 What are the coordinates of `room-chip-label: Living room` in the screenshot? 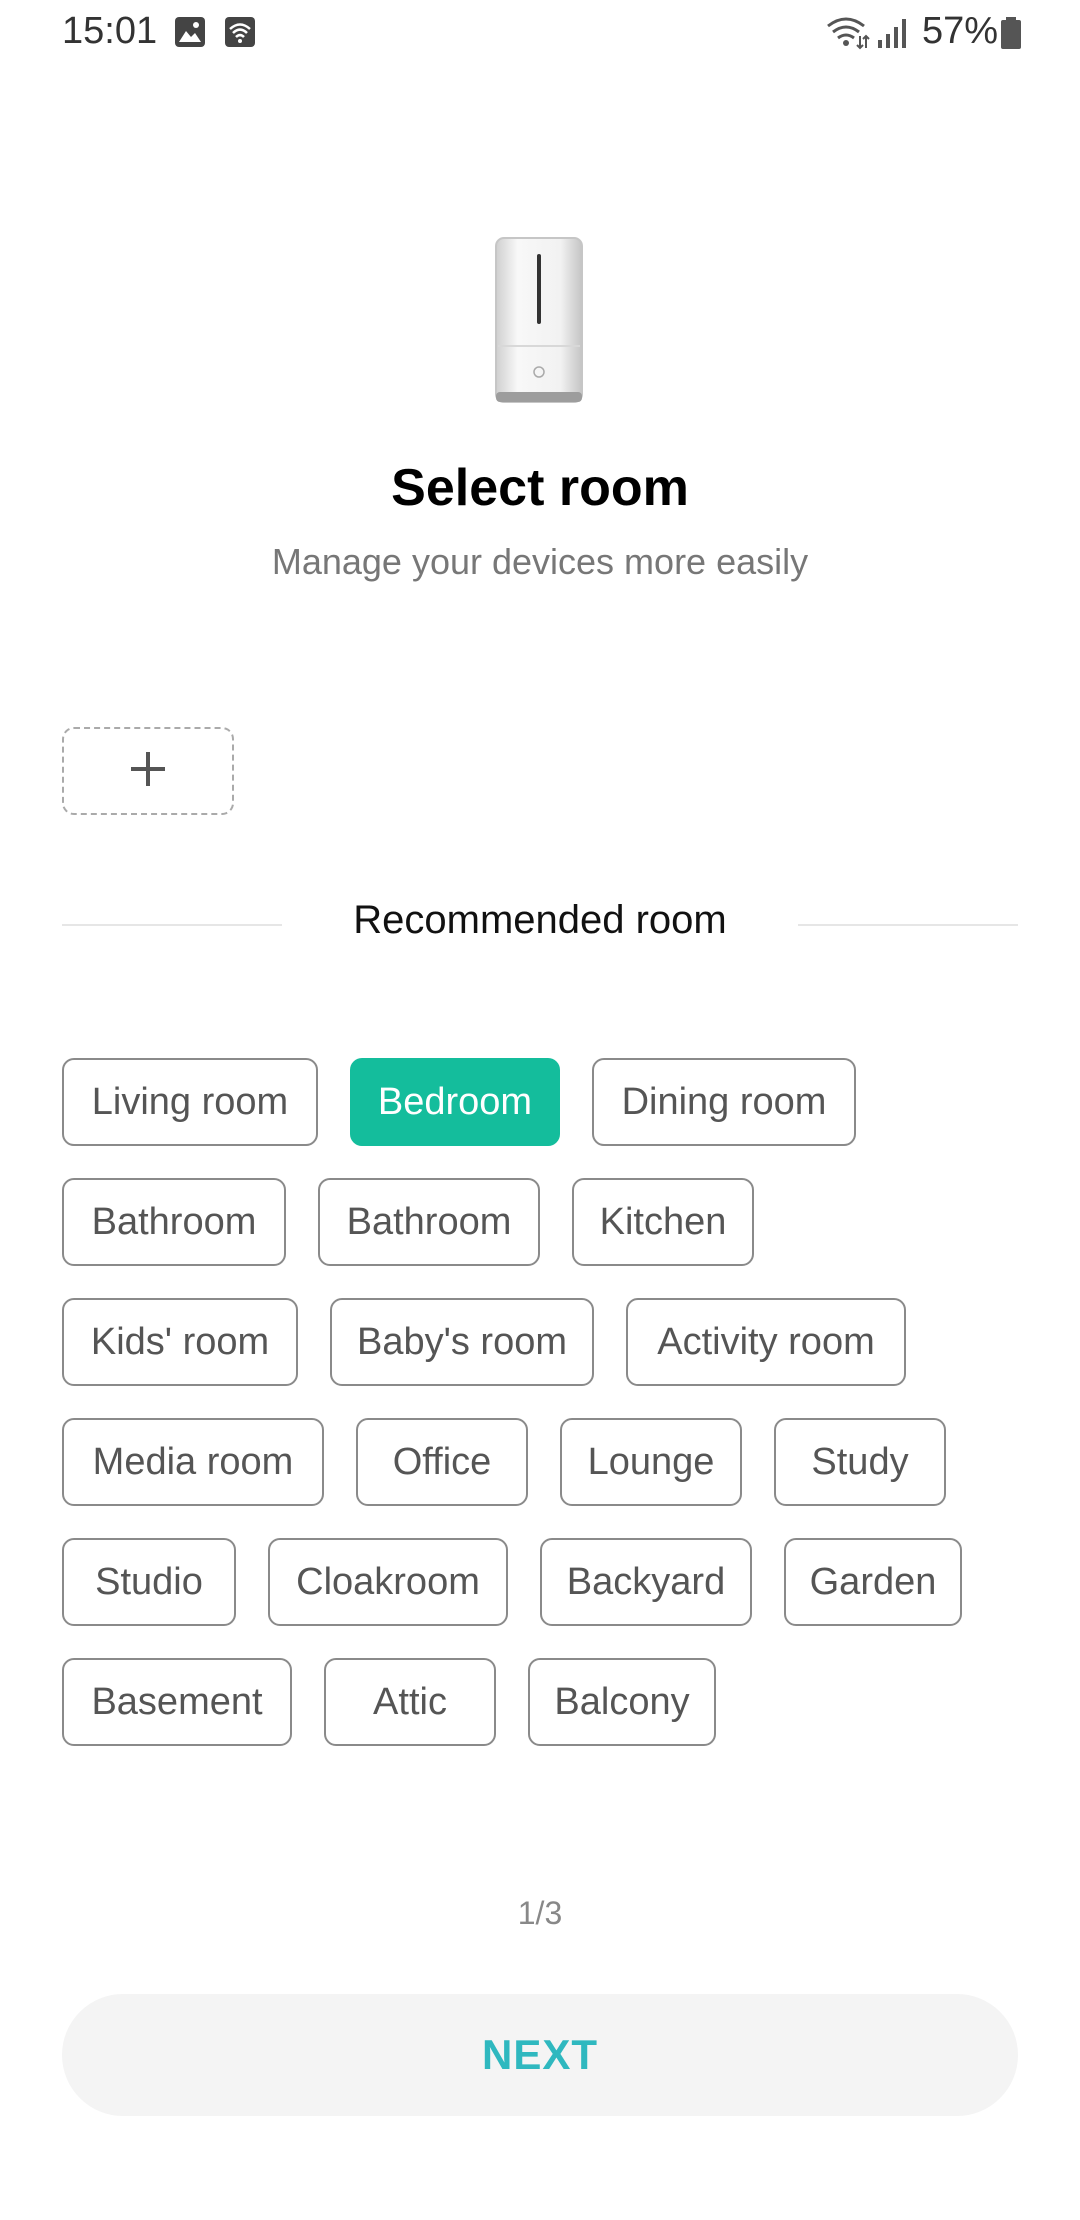 It's located at (190, 1101).